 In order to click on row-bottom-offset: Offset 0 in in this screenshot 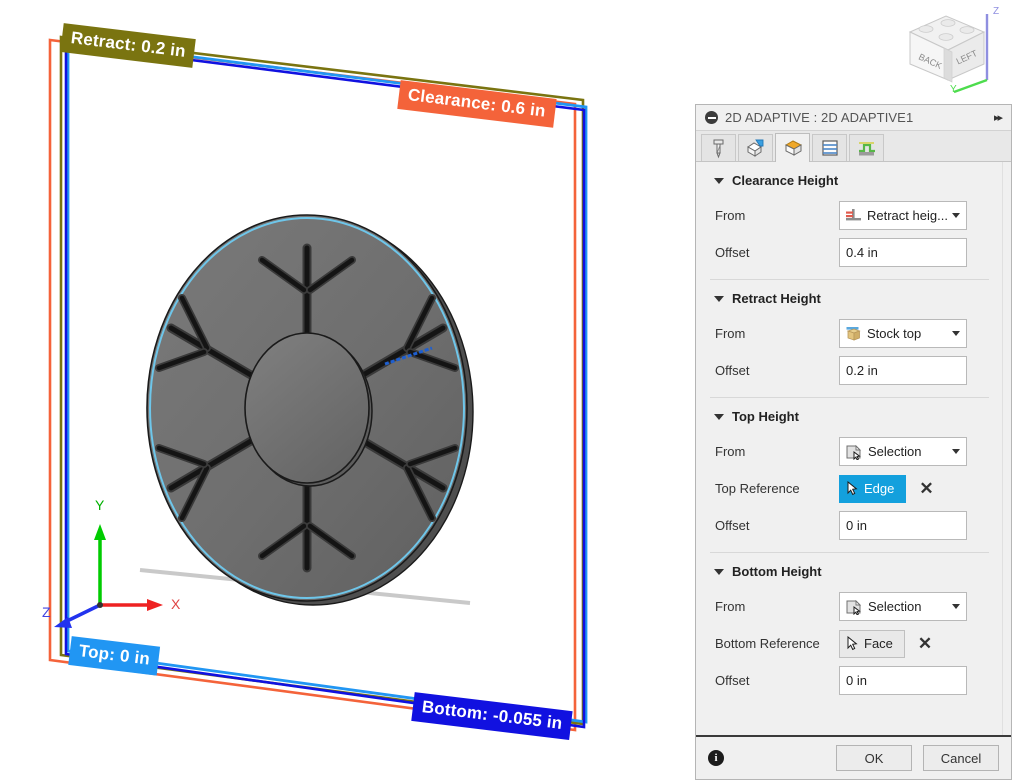, I will do `click(849, 680)`.